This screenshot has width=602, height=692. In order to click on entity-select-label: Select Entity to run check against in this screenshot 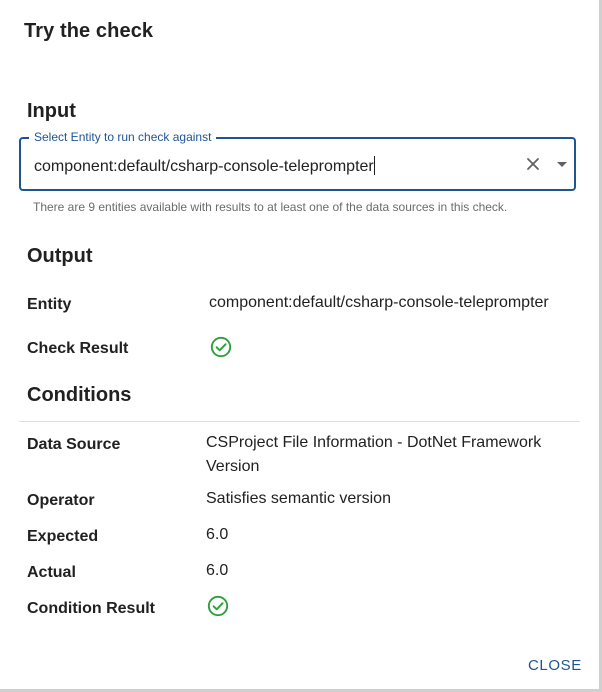, I will do `click(123, 137)`.